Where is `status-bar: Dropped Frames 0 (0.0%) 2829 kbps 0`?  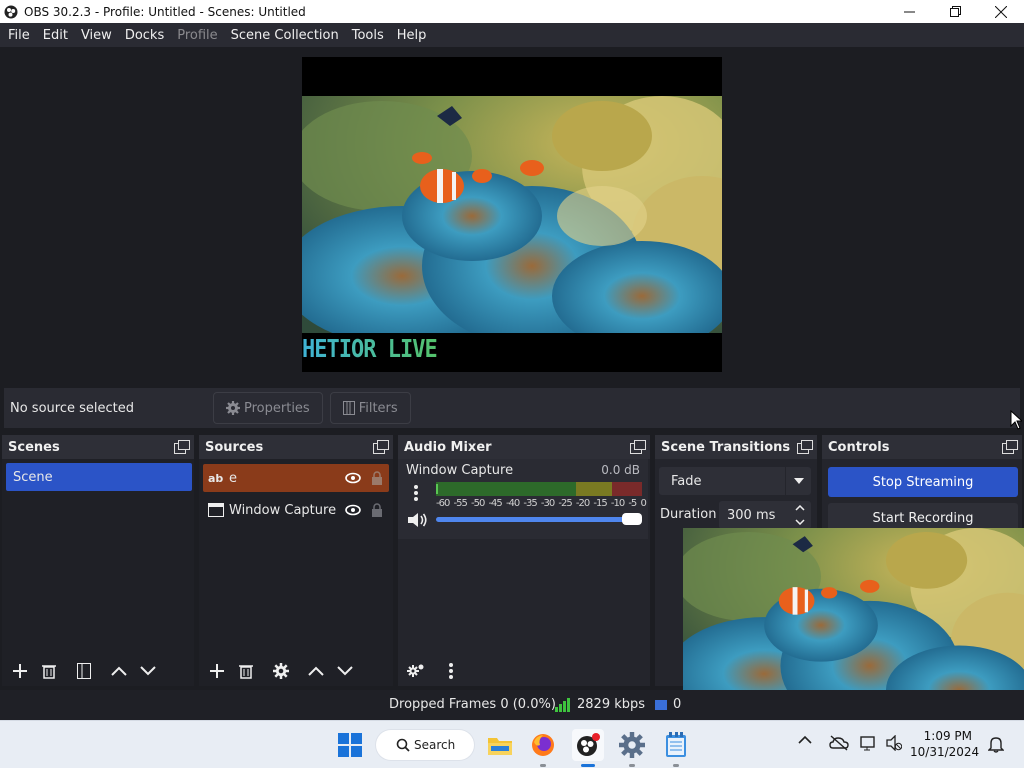
status-bar: Dropped Frames 0 (0.0%) 2829 kbps 0 is located at coordinates (512, 705).